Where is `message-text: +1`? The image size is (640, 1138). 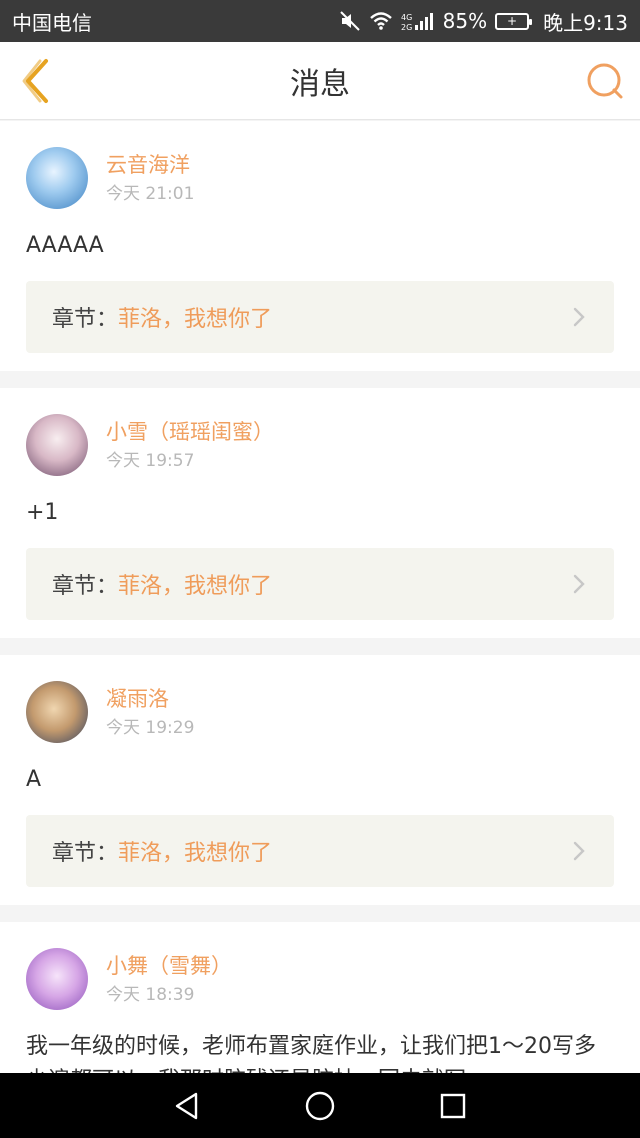 message-text: +1 is located at coordinates (42, 512).